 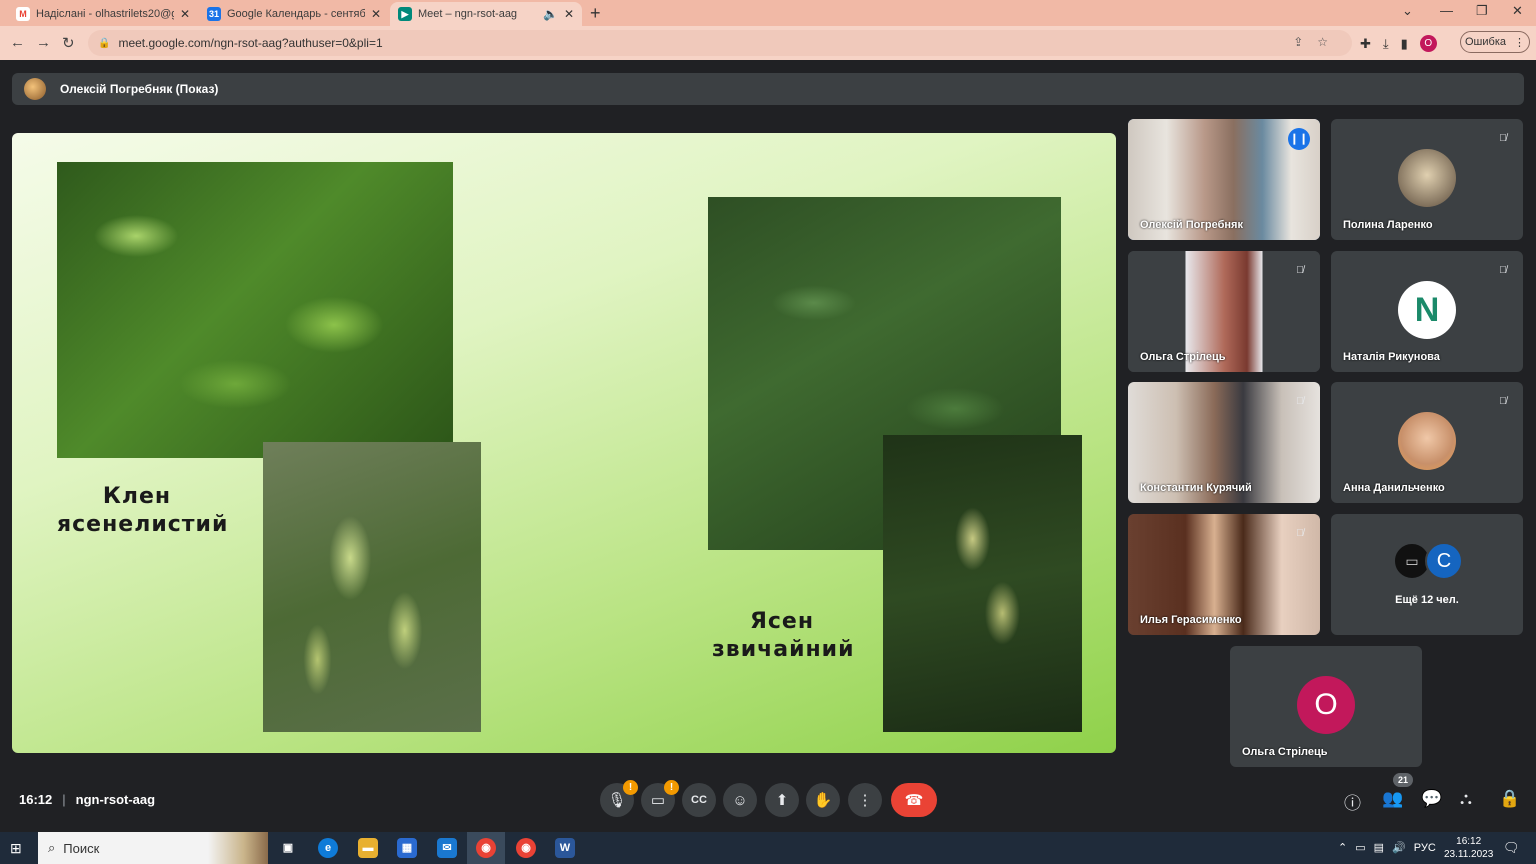 What do you see at coordinates (52, 847) in the screenshot?
I see `search-icon: ⌕` at bounding box center [52, 847].